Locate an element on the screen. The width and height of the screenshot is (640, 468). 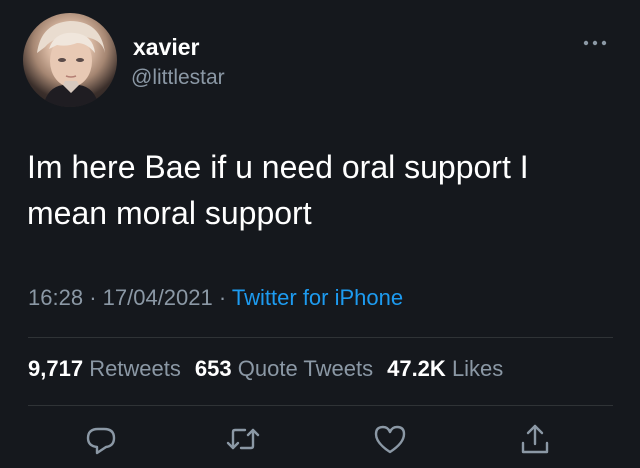
quote-tweets-count: 653 is located at coordinates (213, 368).